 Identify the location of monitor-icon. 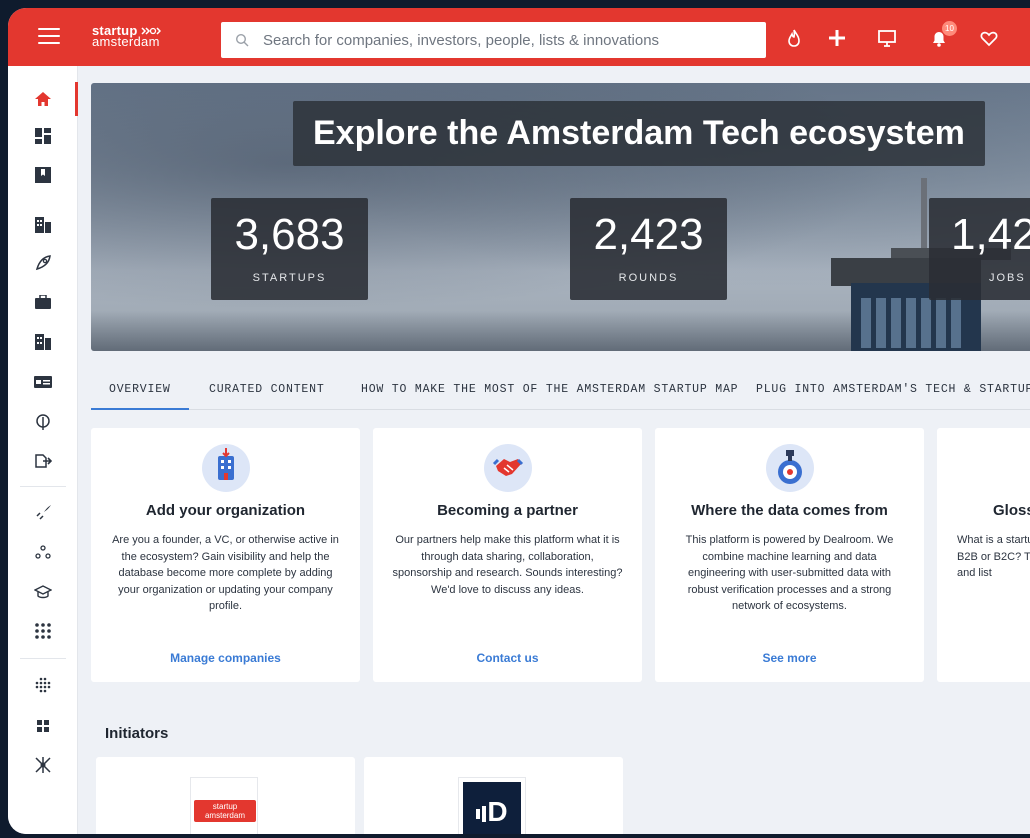
(887, 38).